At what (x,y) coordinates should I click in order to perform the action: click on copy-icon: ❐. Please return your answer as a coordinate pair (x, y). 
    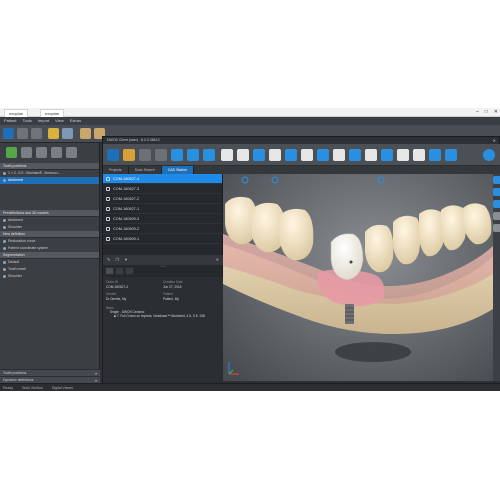
    Looking at the image, I should click on (117, 260).